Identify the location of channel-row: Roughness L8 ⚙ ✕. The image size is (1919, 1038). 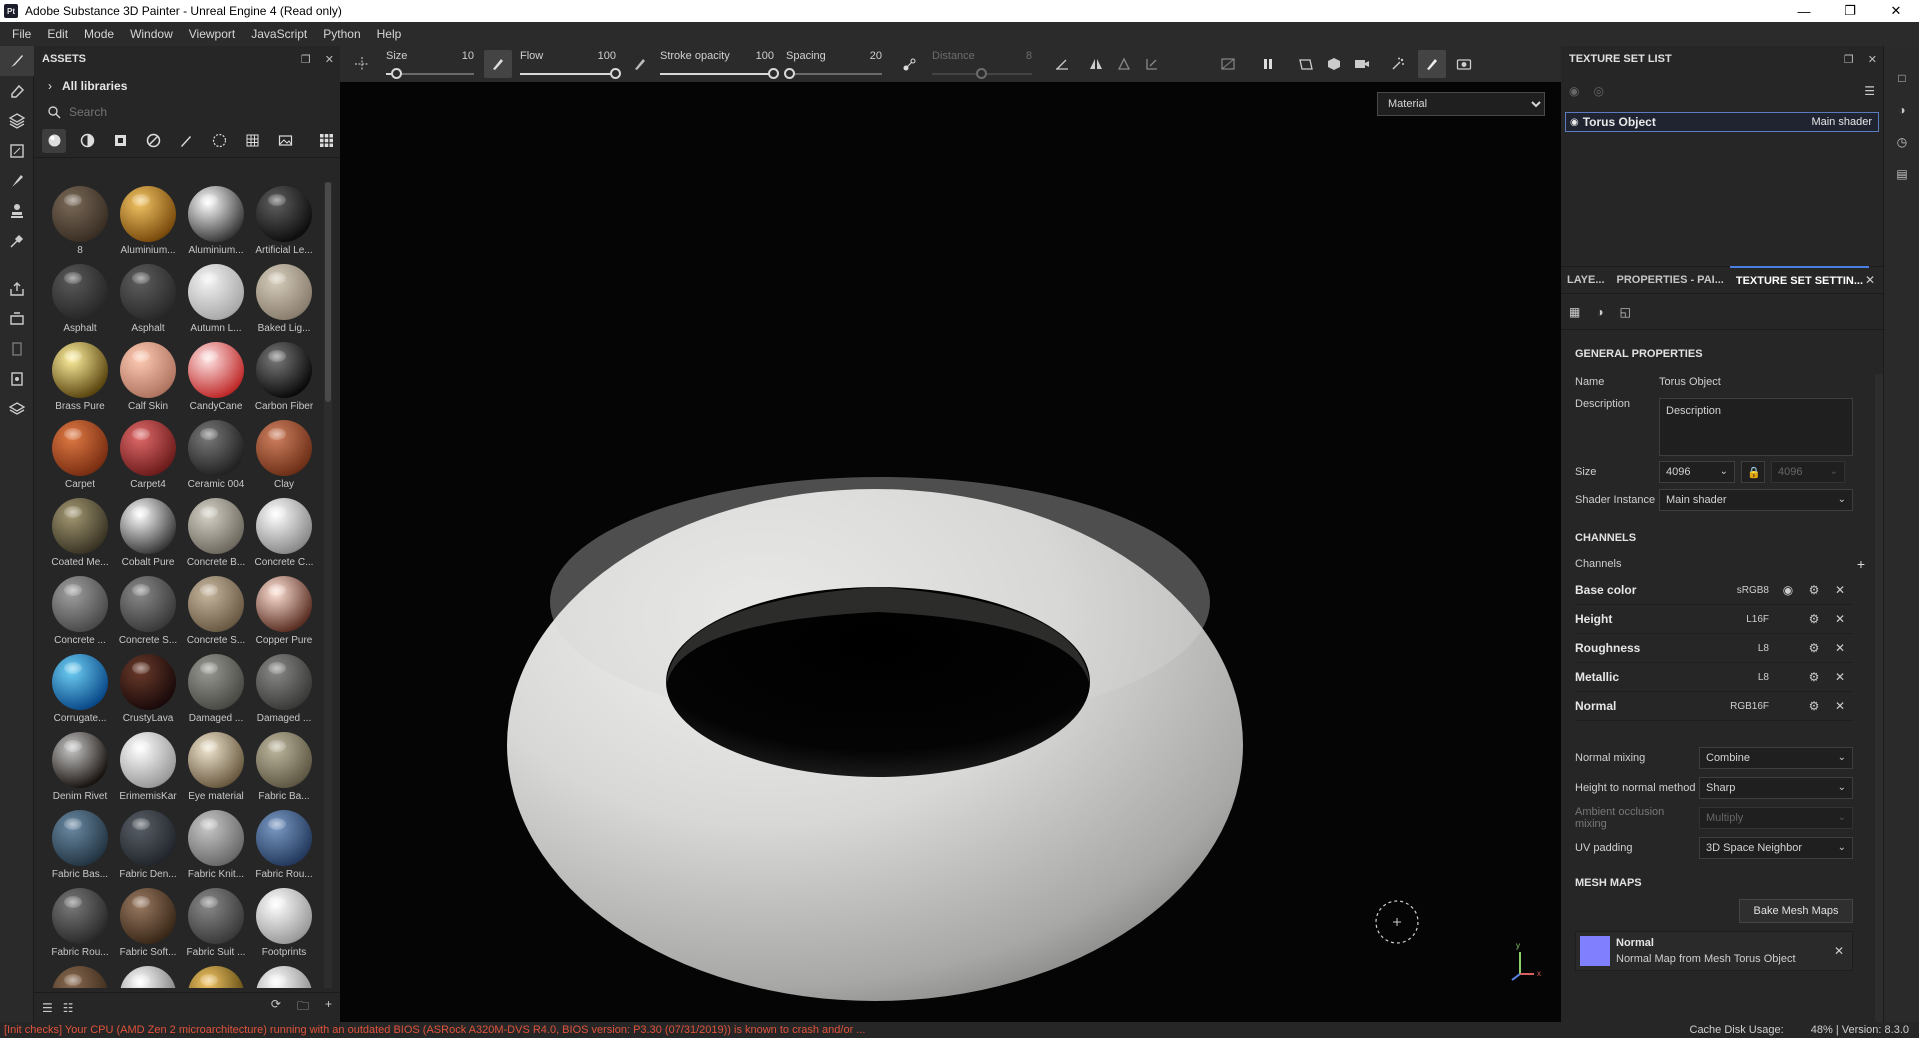
(1714, 648).